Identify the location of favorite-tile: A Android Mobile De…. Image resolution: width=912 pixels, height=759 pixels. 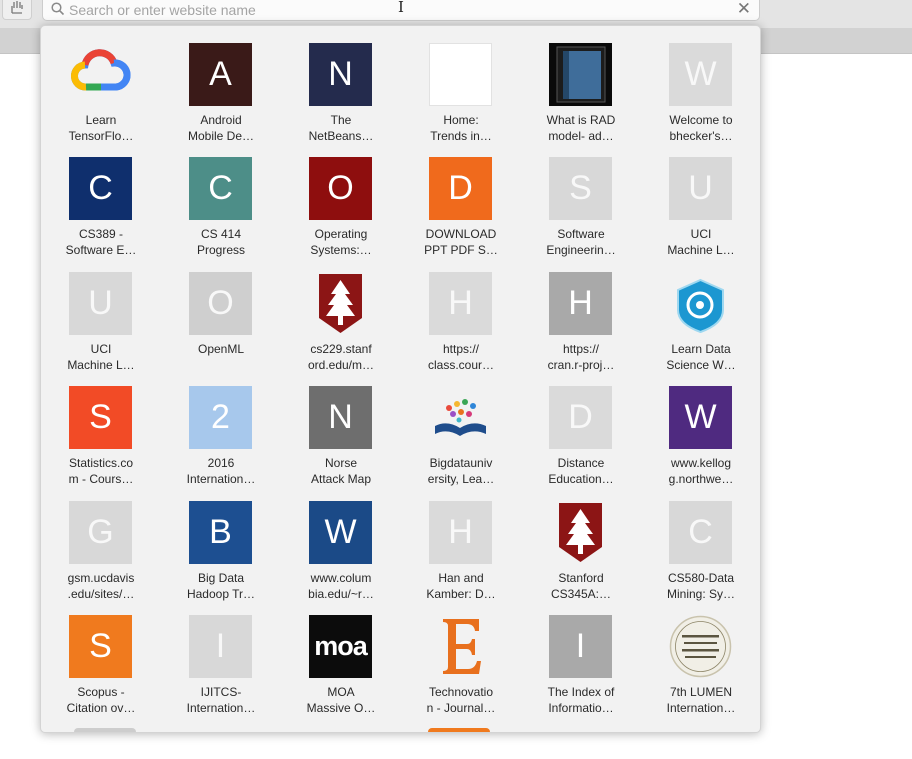
(221, 84).